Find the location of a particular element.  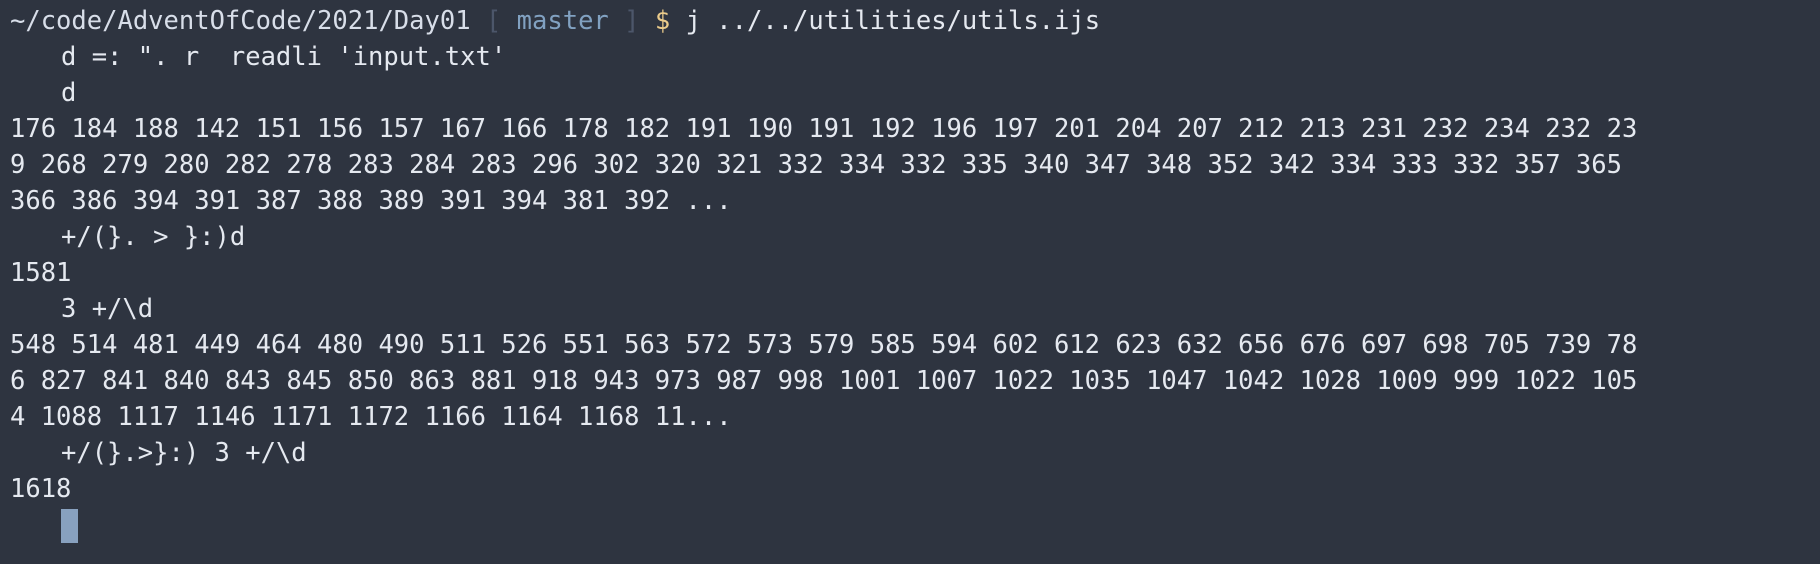

repl-input-line: d is located at coordinates (910, 93).